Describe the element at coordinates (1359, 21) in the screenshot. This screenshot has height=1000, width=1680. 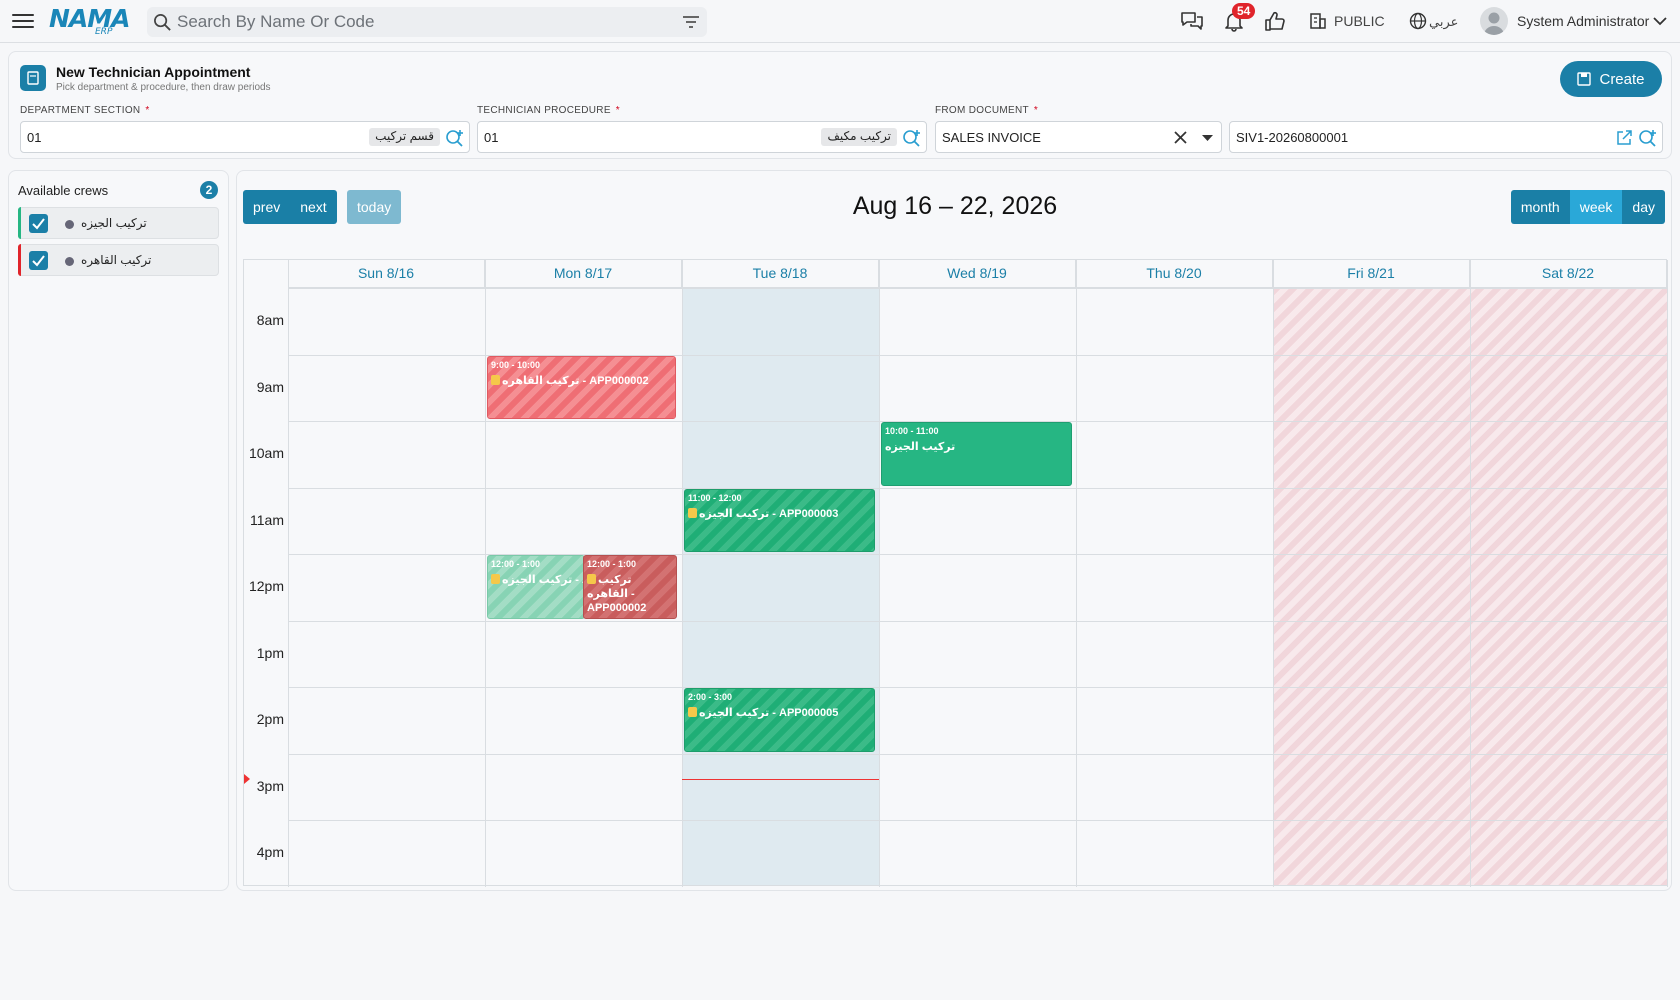
I see `branch-label: PUBLIC` at that location.